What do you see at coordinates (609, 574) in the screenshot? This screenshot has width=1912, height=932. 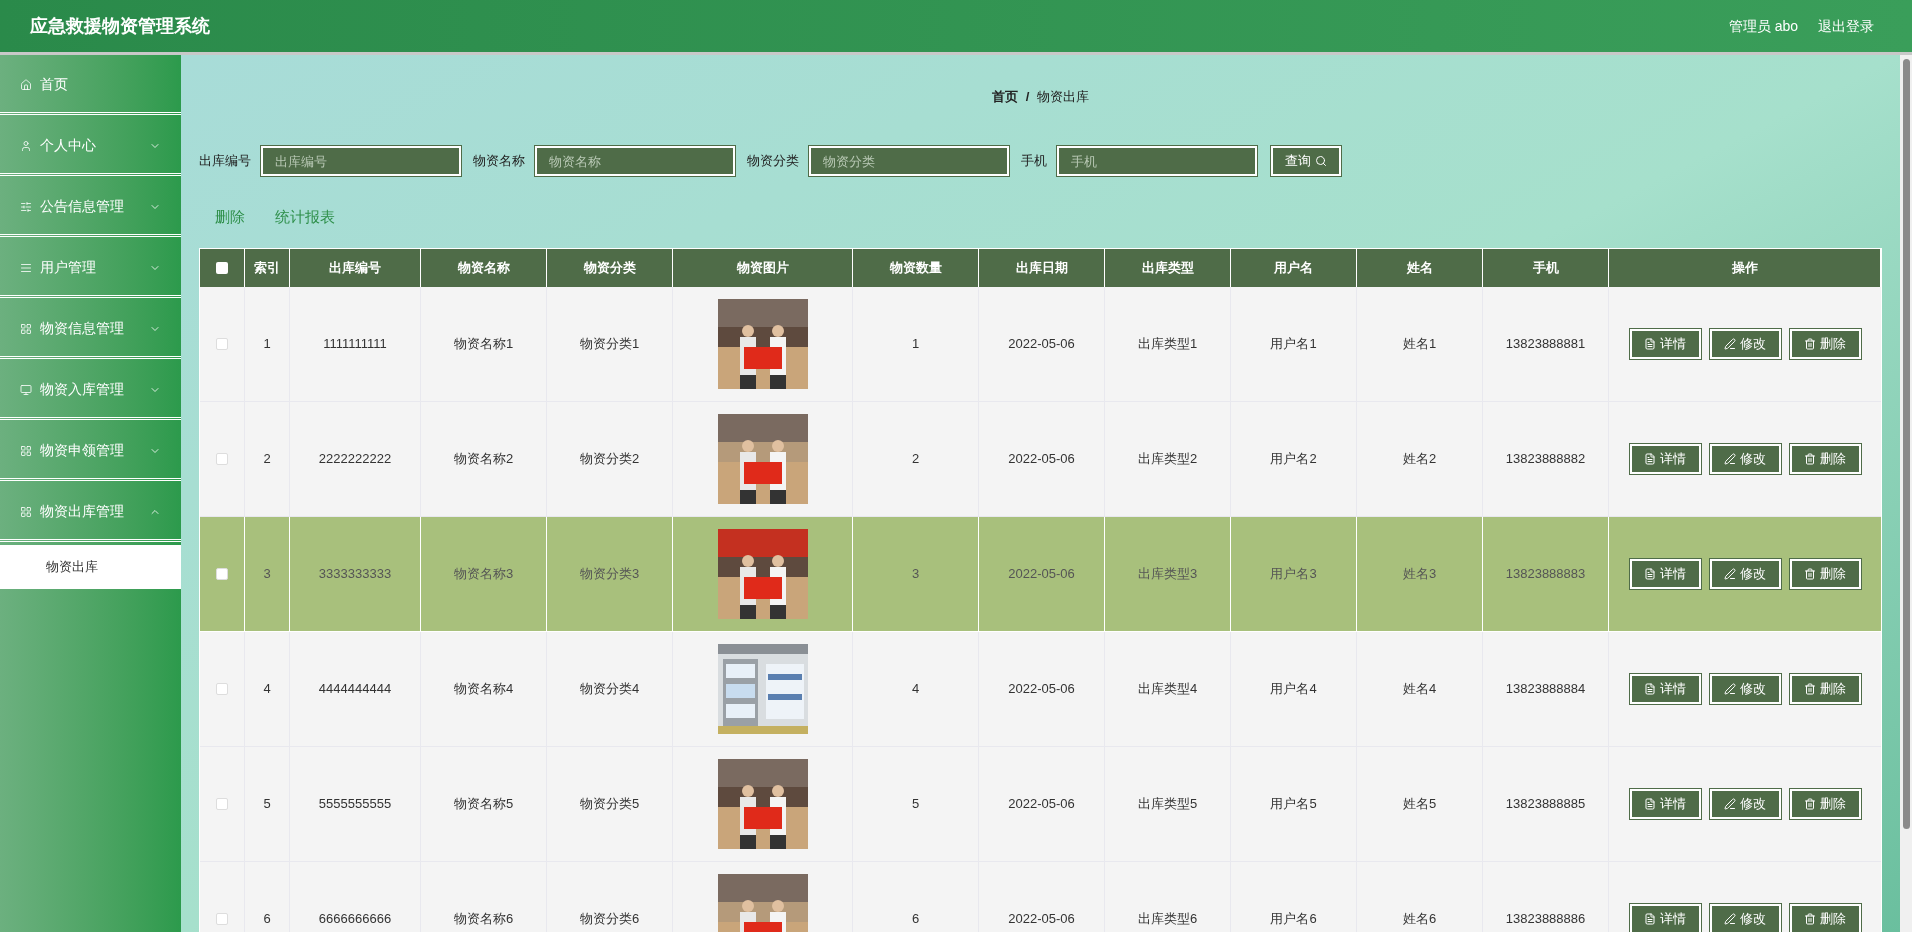 I see `table-cell-text: 物资分类3` at bounding box center [609, 574].